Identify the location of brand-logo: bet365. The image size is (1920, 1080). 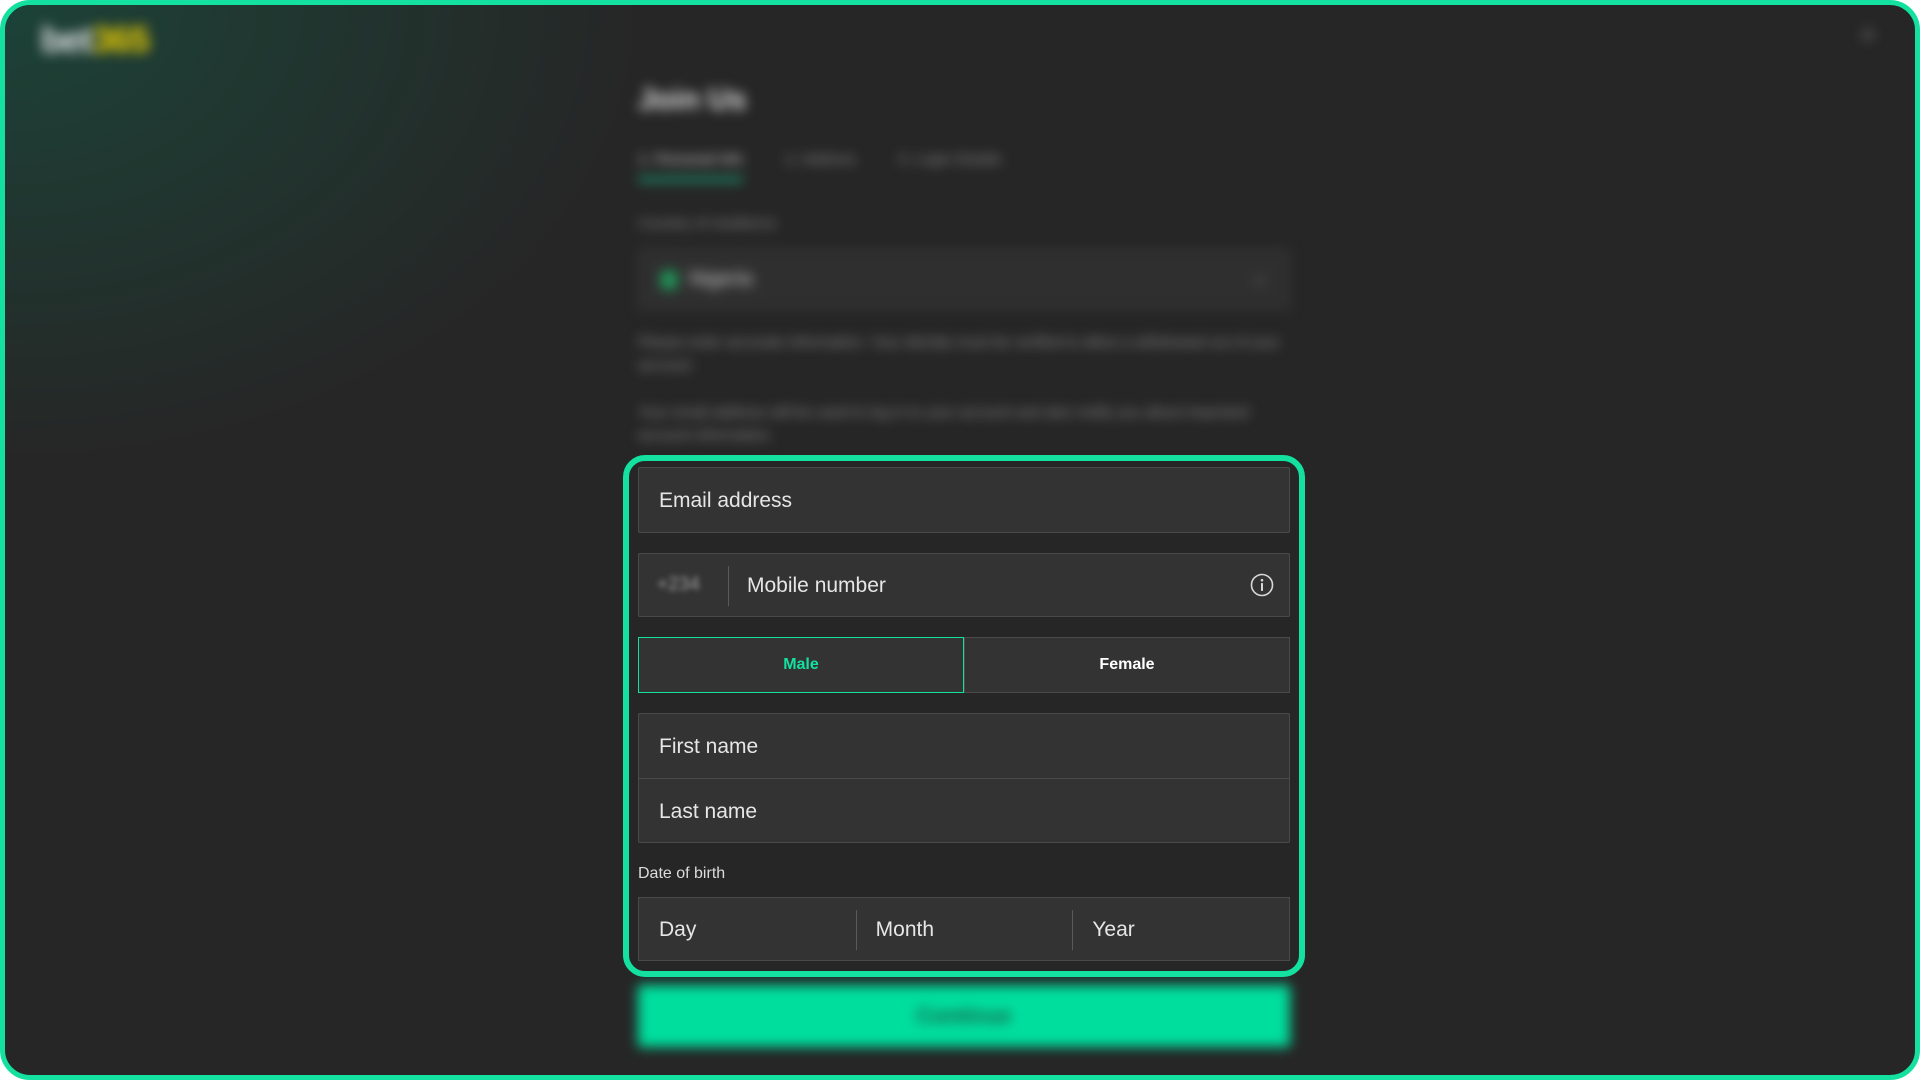
(95, 40).